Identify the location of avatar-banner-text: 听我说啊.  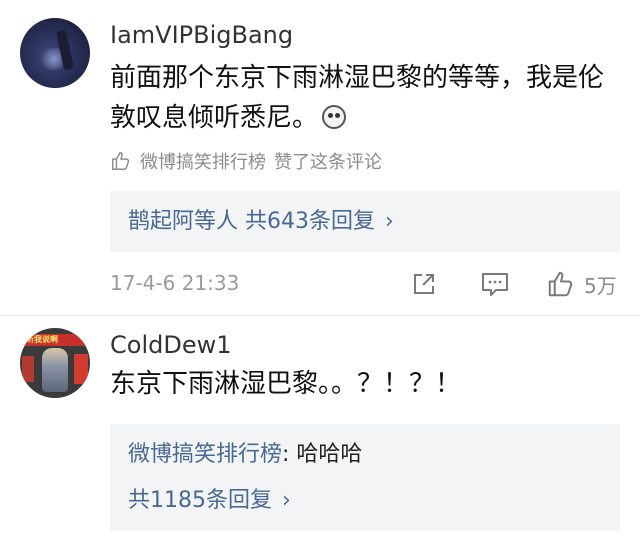
(42, 339).